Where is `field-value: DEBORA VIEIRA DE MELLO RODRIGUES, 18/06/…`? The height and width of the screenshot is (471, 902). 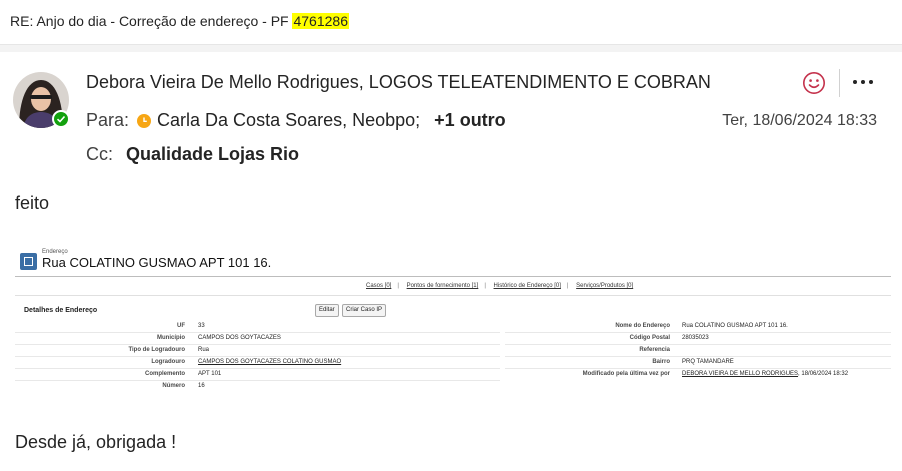
field-value: DEBORA VIEIRA DE MELLO RODRIGUES, 18/06/… is located at coordinates (765, 374).